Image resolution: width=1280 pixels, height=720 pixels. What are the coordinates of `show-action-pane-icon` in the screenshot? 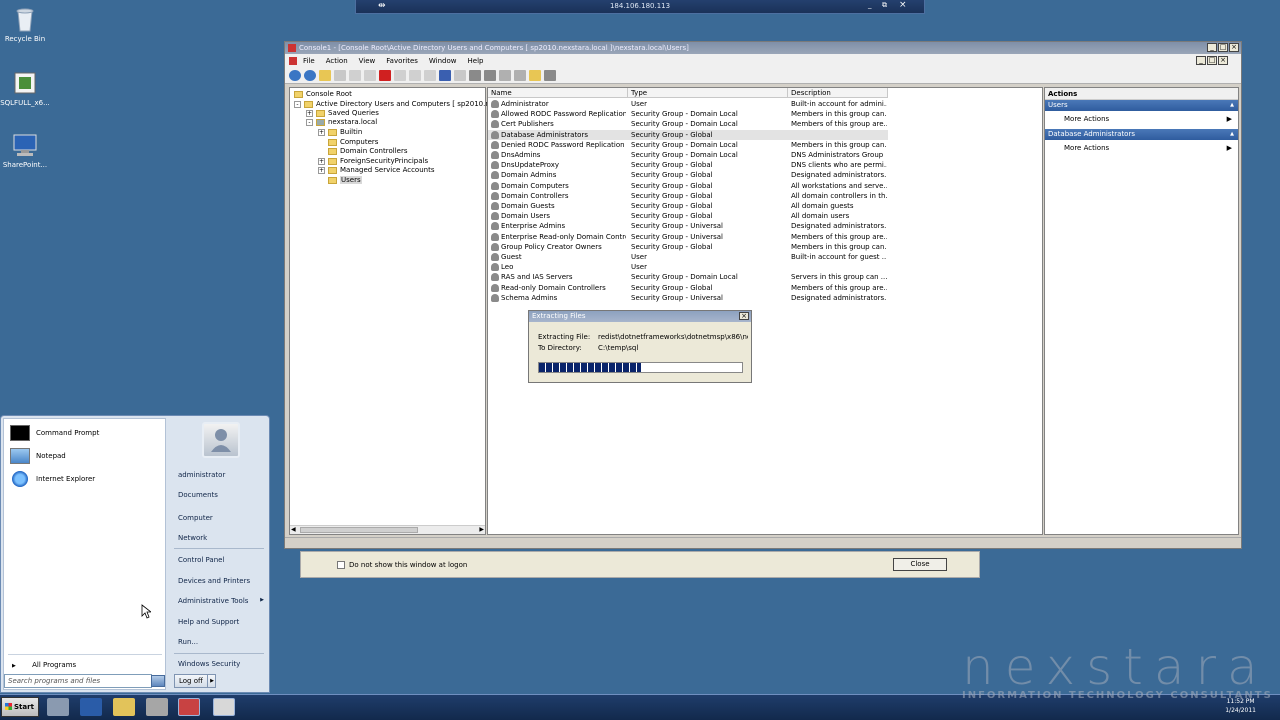 It's located at (460, 75).